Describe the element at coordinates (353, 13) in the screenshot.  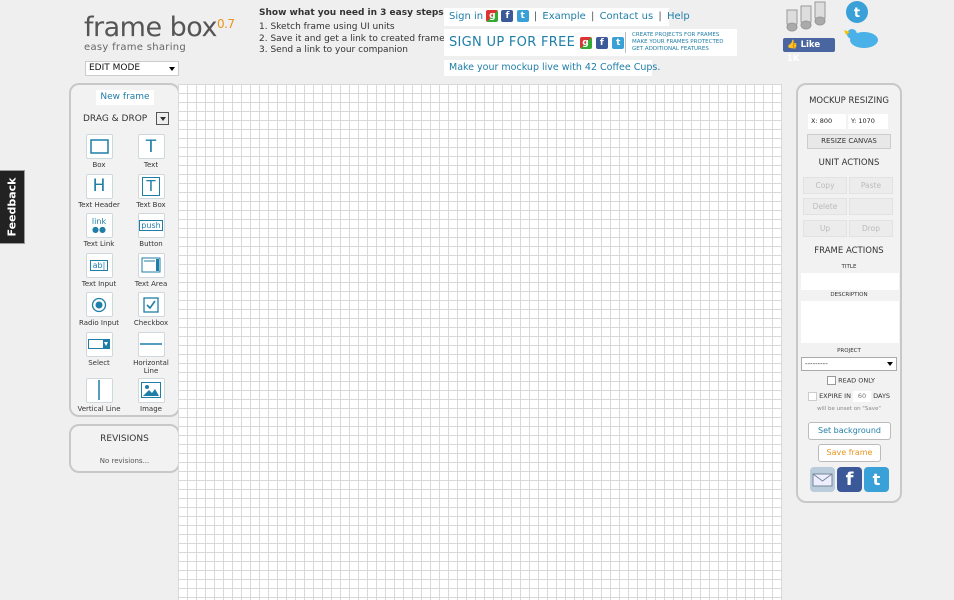
I see `steps-title: Show what you need in 3 easy steps:` at that location.